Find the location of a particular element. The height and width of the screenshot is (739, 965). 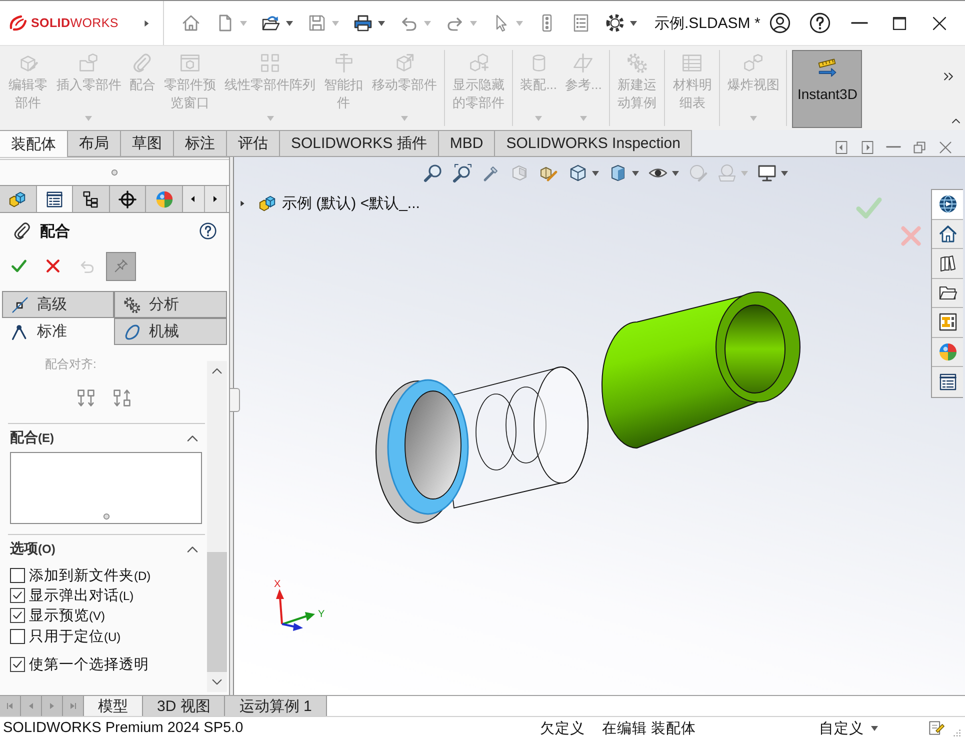

globe-icon is located at coordinates (948, 204).